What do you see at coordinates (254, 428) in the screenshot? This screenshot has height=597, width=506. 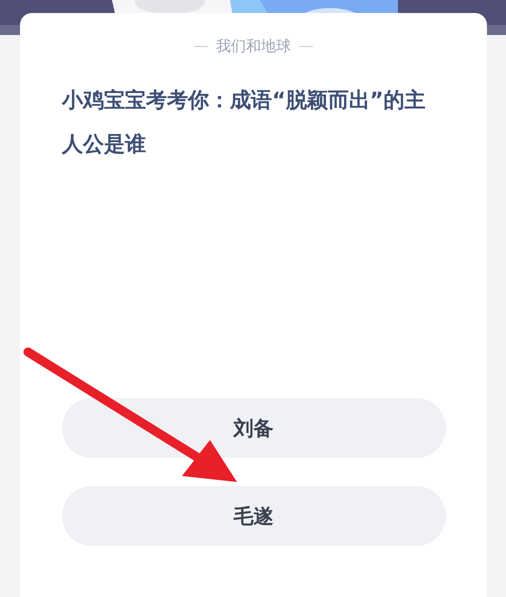 I see `answer-option: 刘备` at bounding box center [254, 428].